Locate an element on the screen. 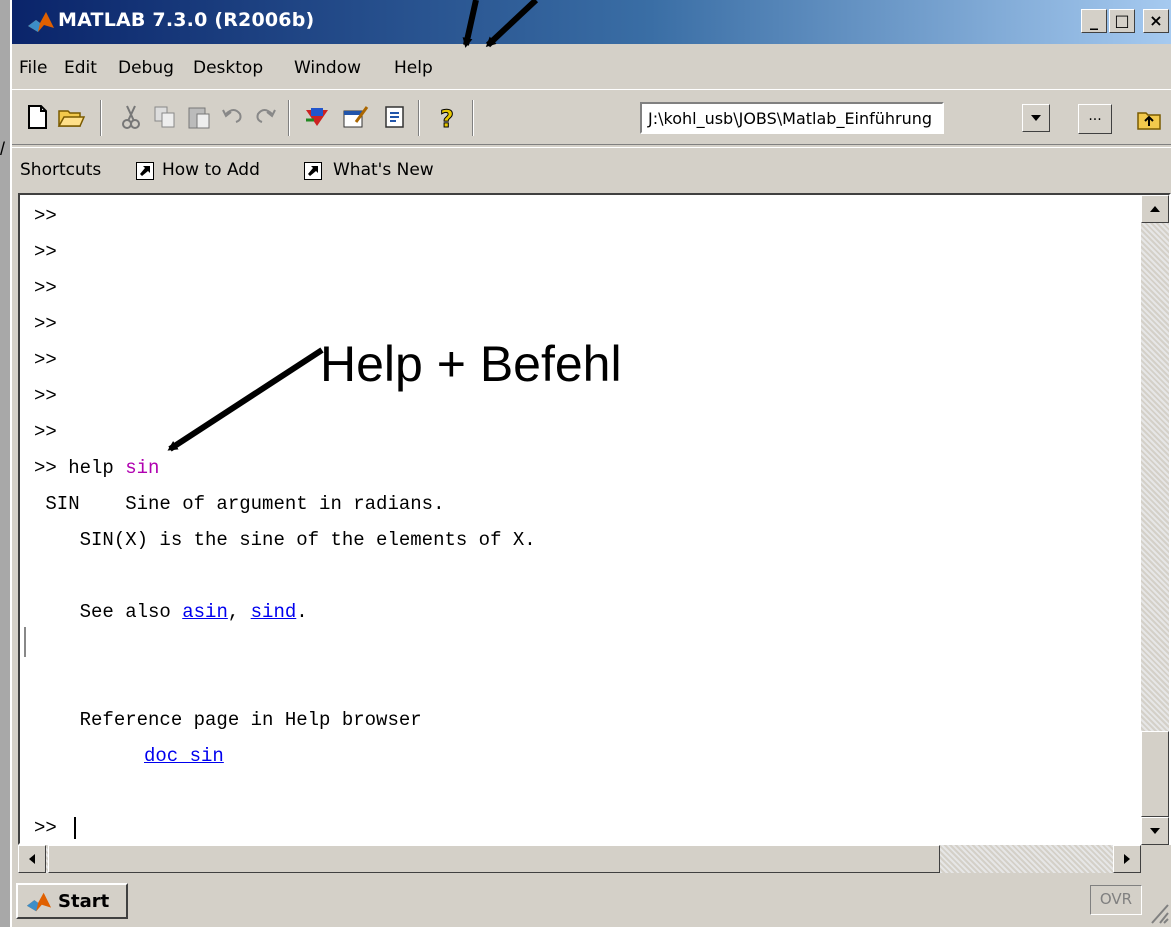 The image size is (1171, 927). arrow-left-icon is located at coordinates (32, 859).